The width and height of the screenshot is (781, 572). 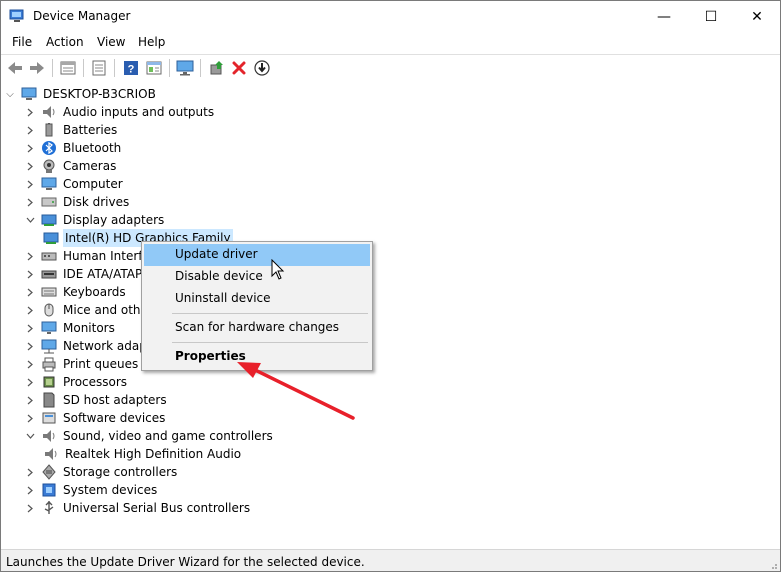 I want to click on camera-icon, so click(x=49, y=166).